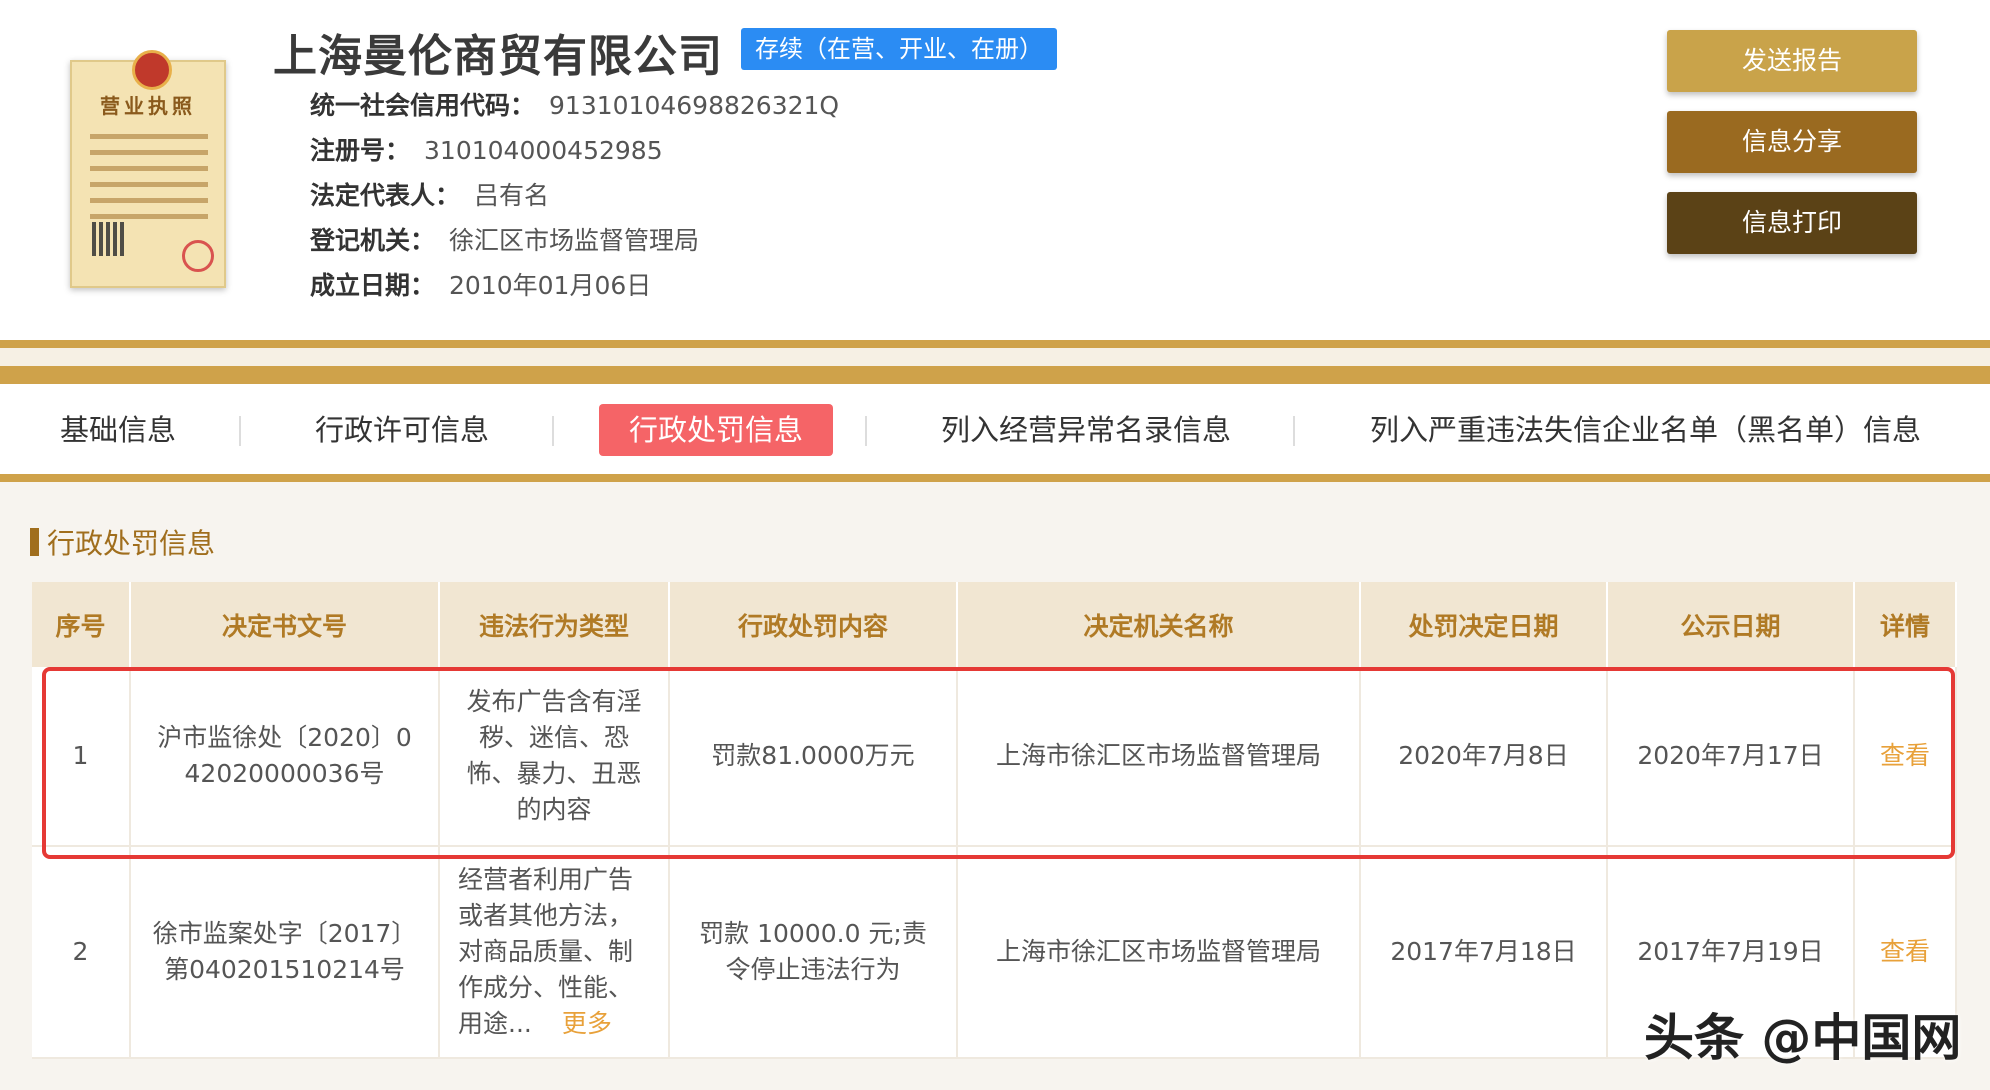  I want to click on cell-index: 1, so click(81, 757).